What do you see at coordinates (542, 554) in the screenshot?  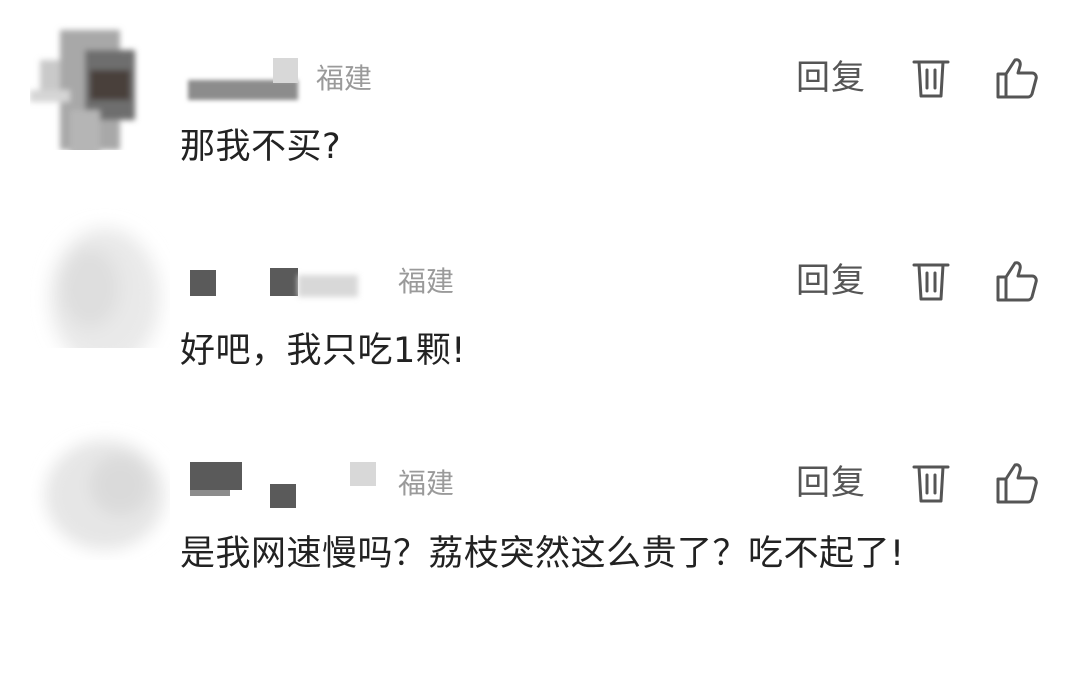 I see `comment-text: 是我网速慢吗？荔枝突然这么贵了？吃不起了!` at bounding box center [542, 554].